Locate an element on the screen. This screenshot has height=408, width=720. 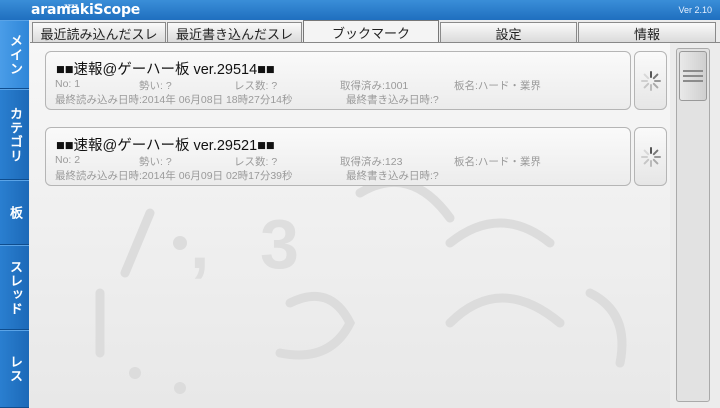
thread-last-read: 最終読み込み日時:2014年 06月08日 18時27分14秒 is located at coordinates (174, 100).